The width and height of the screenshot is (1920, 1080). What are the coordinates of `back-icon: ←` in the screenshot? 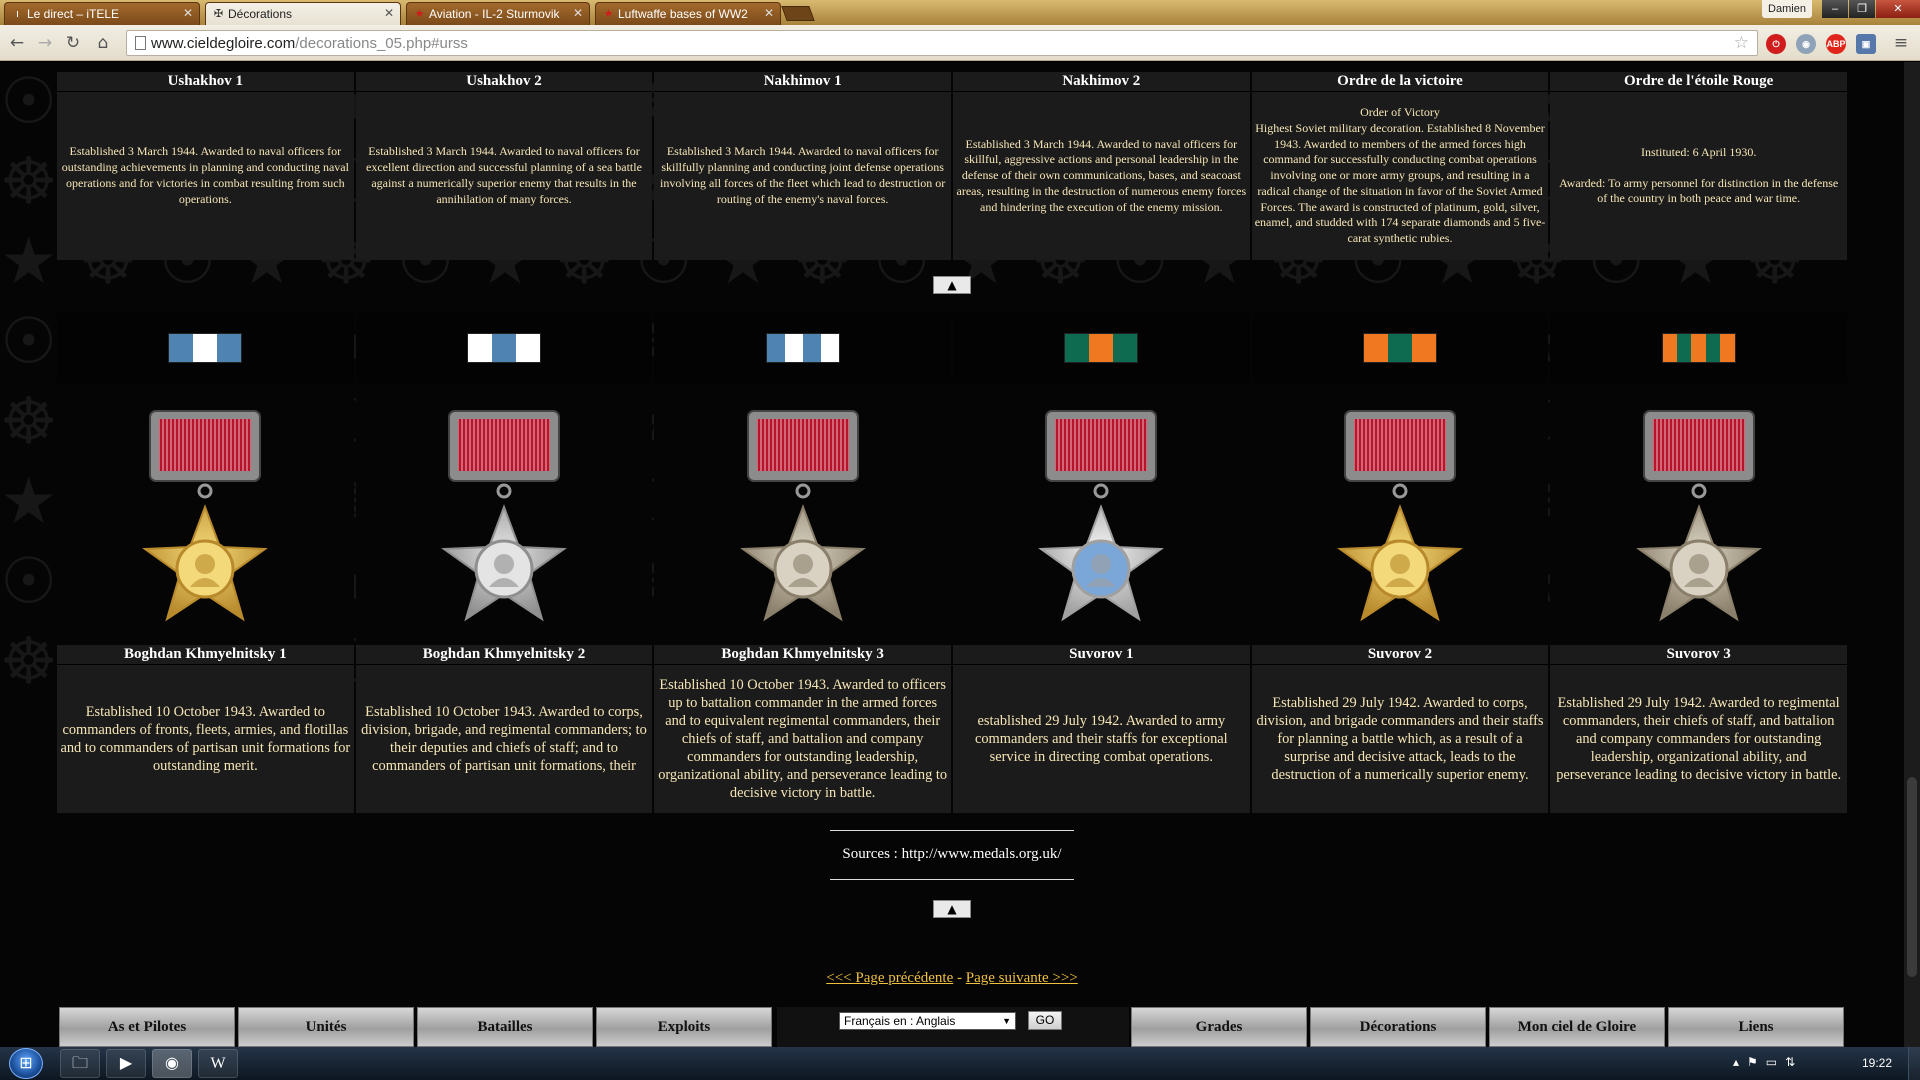 It's located at (17, 43).